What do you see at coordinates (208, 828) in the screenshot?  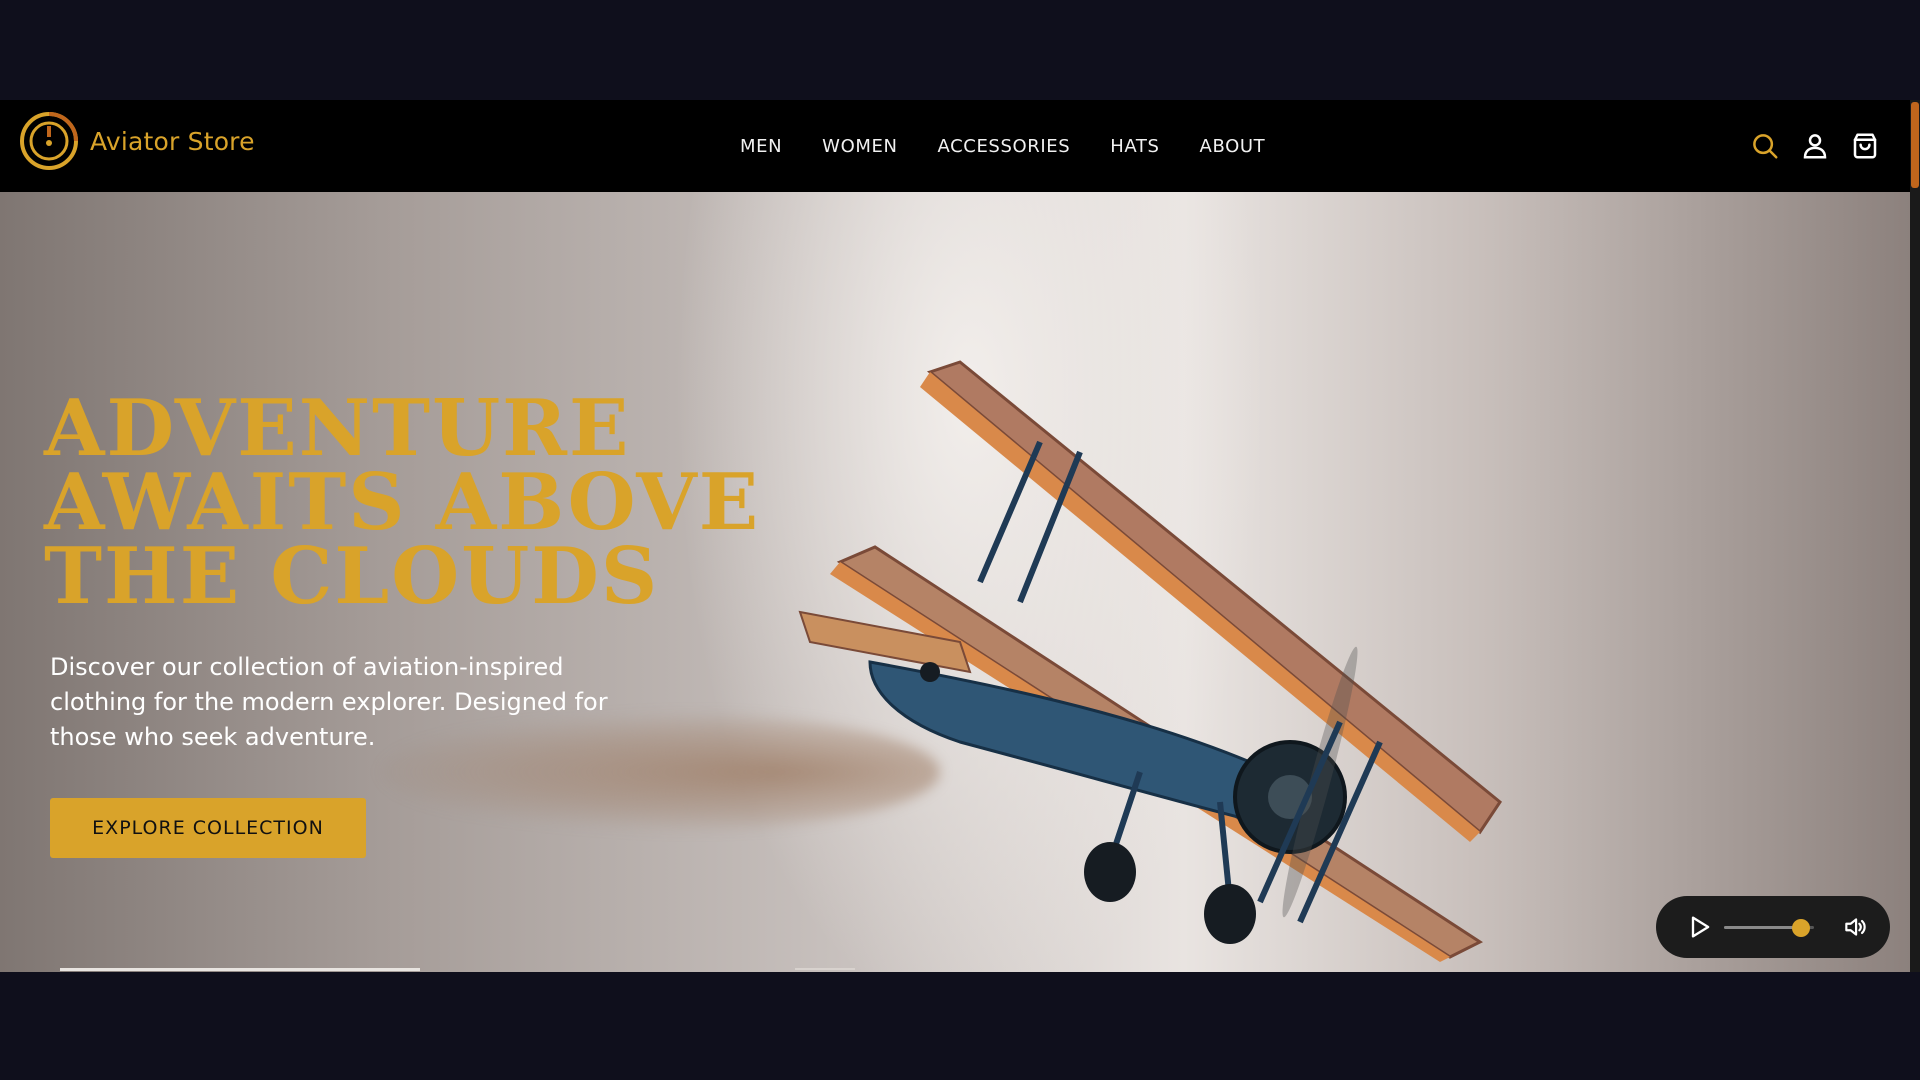 I see `explore-collection-button: EXPLORE COLLECTION` at bounding box center [208, 828].